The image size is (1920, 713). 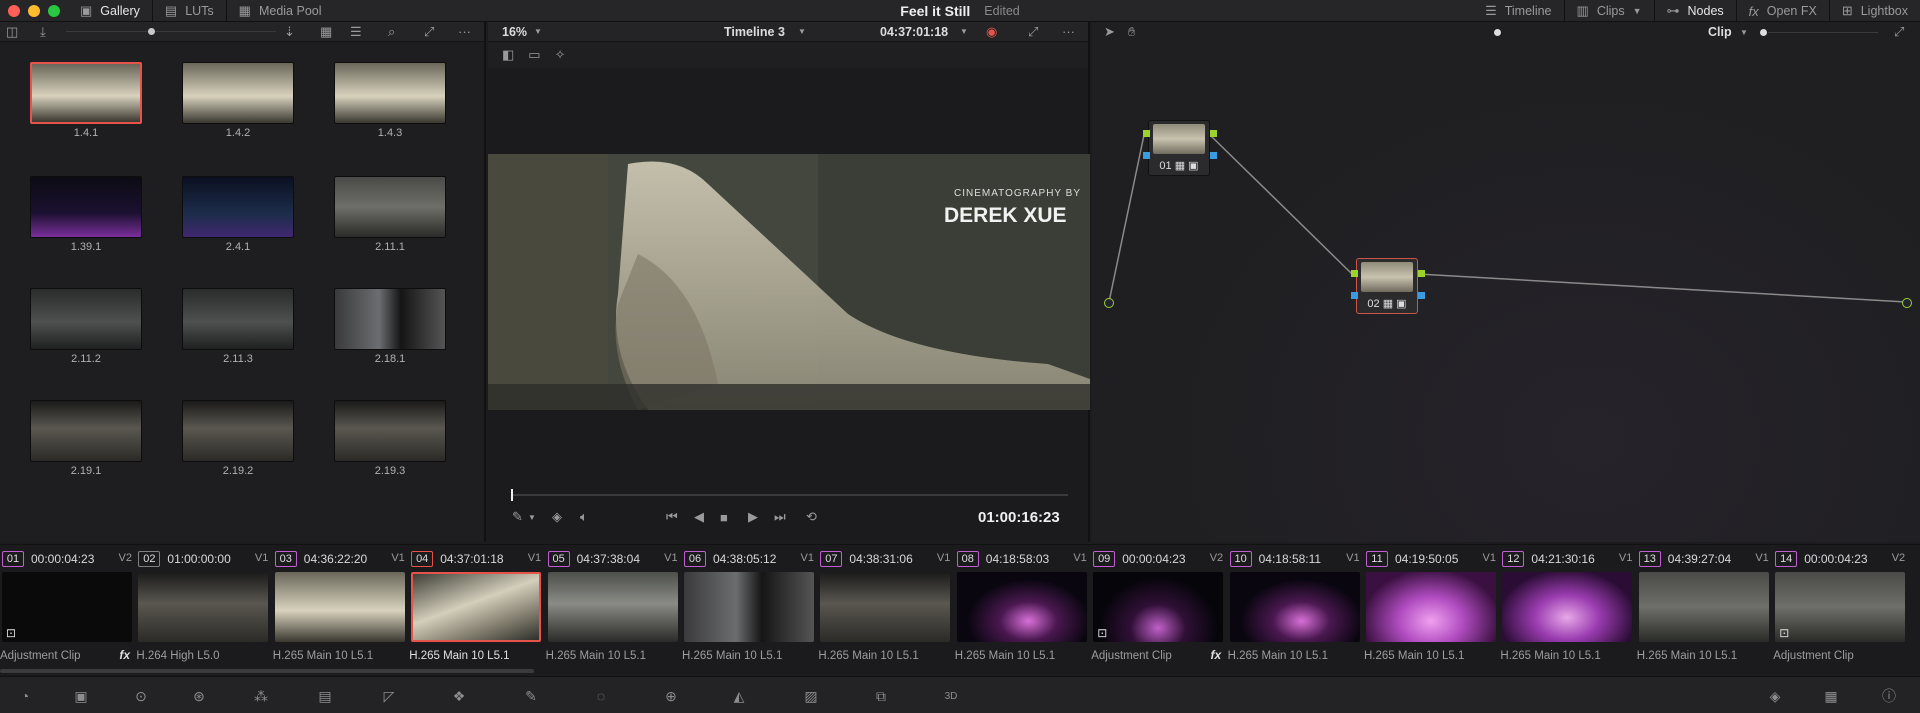 What do you see at coordinates (1568, 609) in the screenshot?
I see `clip-12: 12 04:21:30:16 V1 H.265 Main 10 L5.1` at bounding box center [1568, 609].